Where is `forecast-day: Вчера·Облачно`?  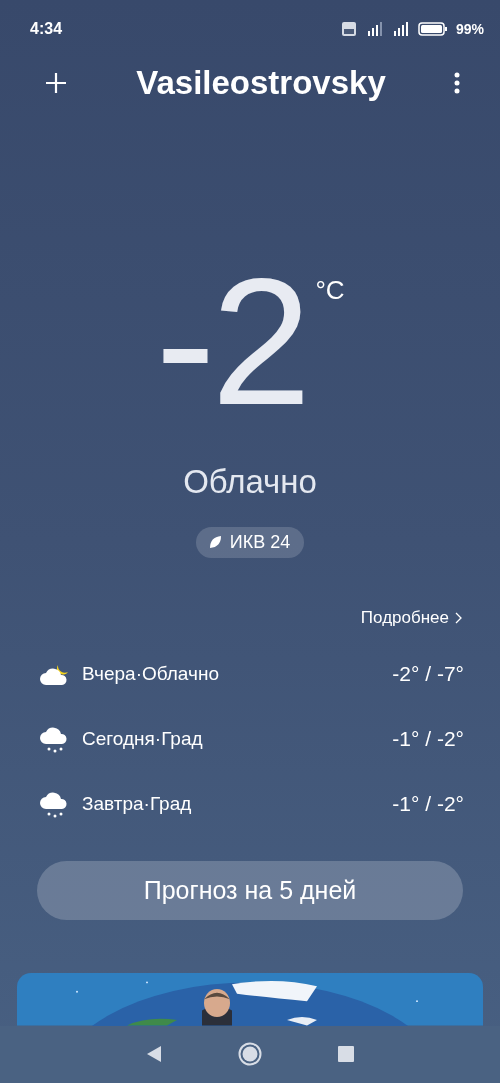 forecast-day: Вчера·Облачно is located at coordinates (237, 674).